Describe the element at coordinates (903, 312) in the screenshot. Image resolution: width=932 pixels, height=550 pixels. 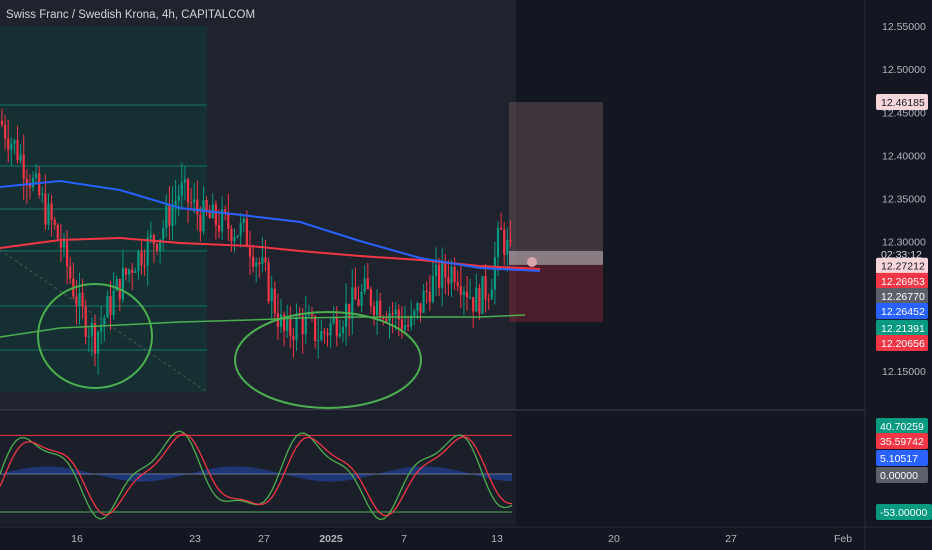
I see `price-label-text: 12.26452` at that location.